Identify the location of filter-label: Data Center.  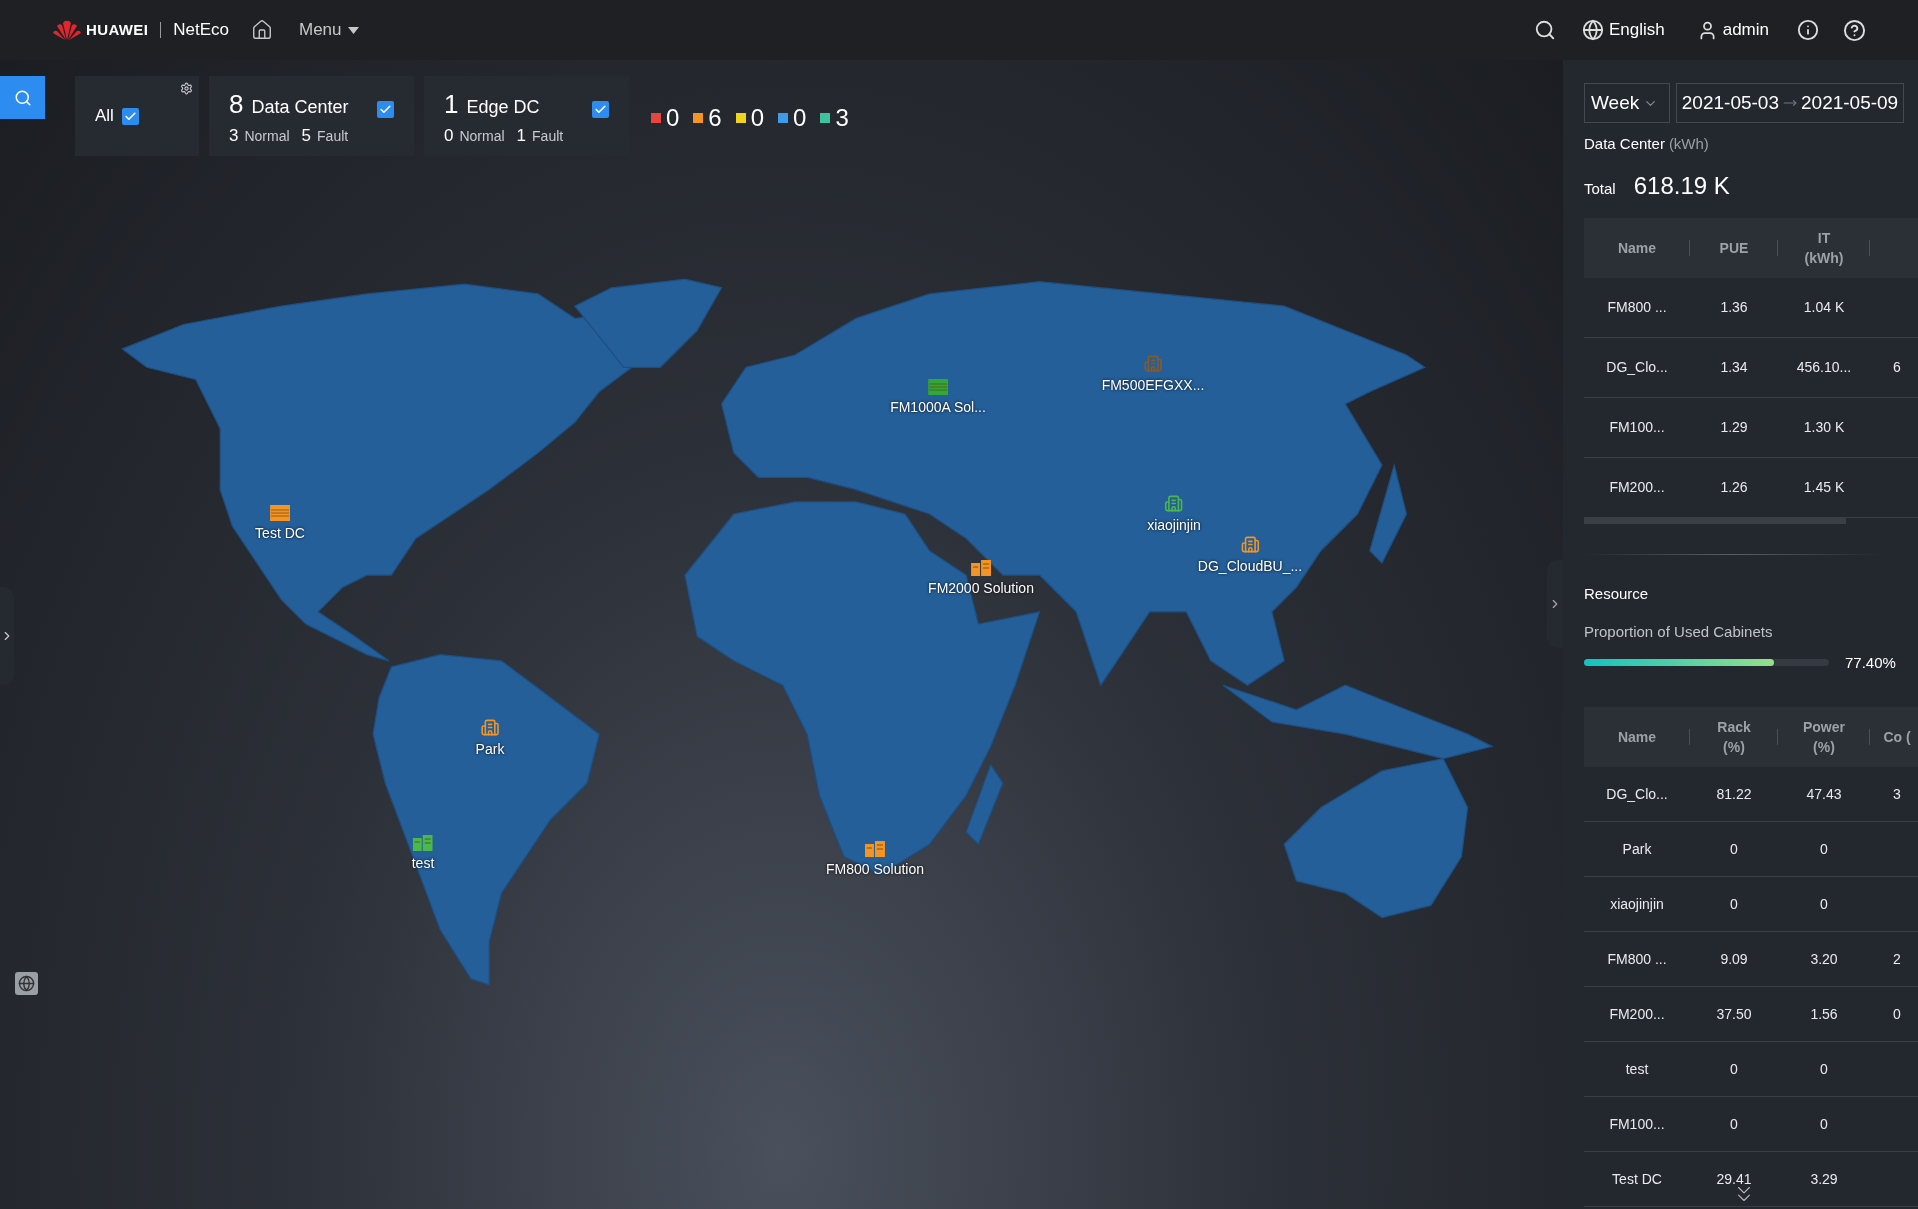
(300, 107).